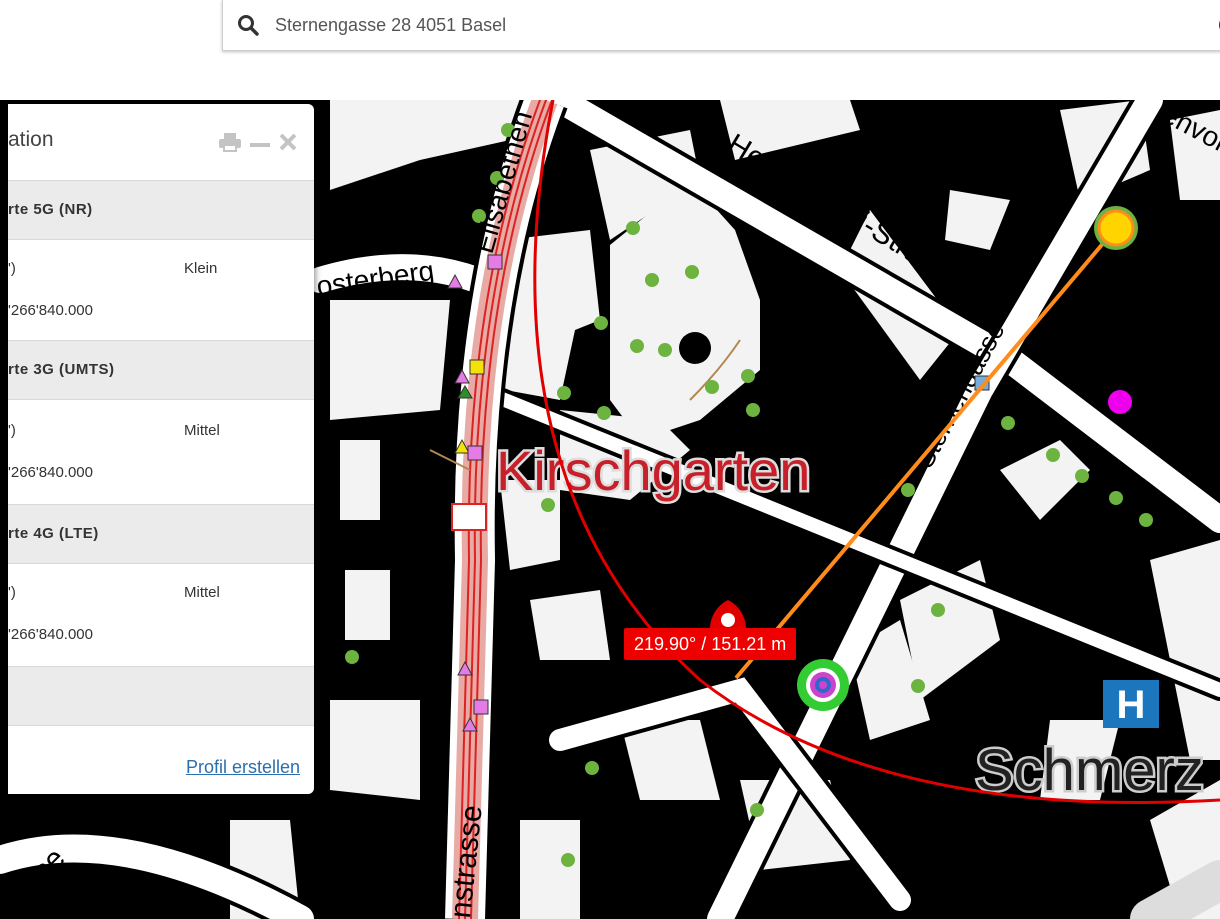  What do you see at coordinates (823, 685) in the screenshot?
I see `antenna-location-marker` at bounding box center [823, 685].